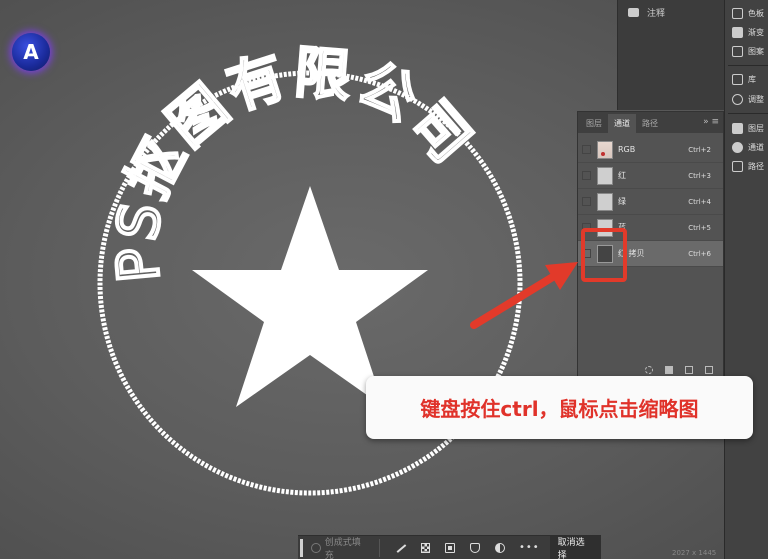  Describe the element at coordinates (315, 547) in the screenshot. I see `sparkle-icon` at that location.